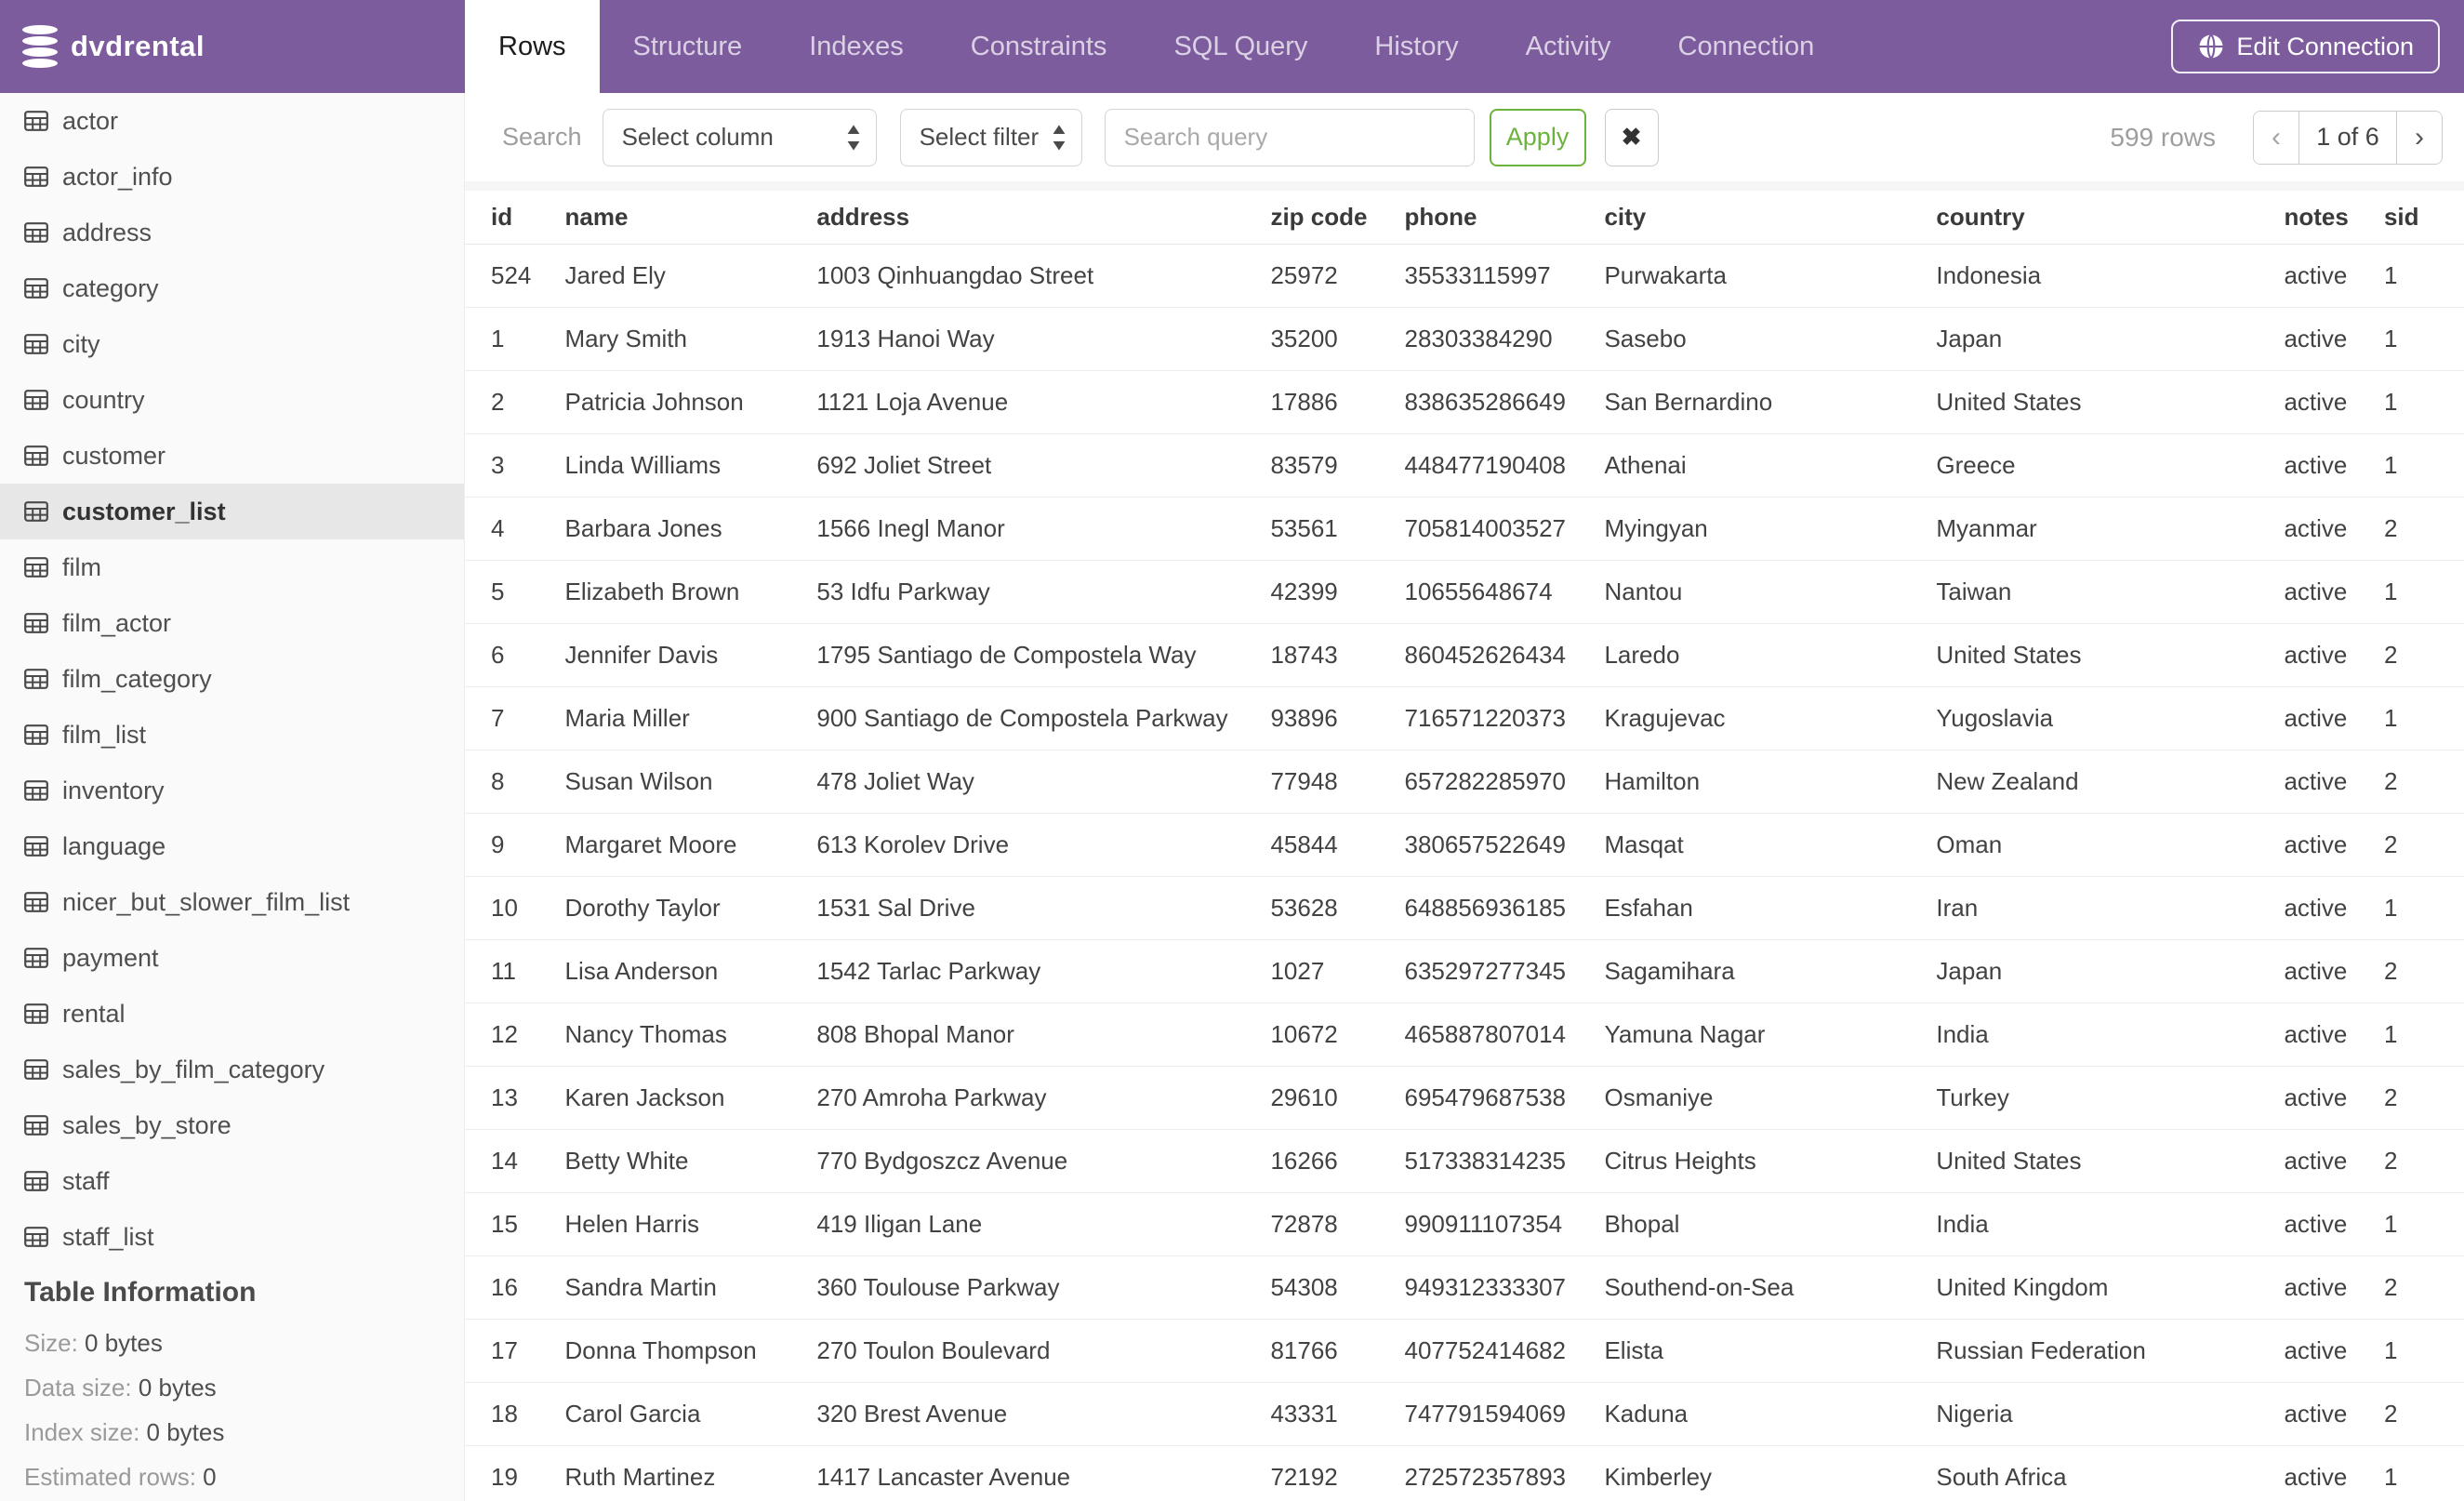 This screenshot has width=2464, height=1501. What do you see at coordinates (1240, 46) in the screenshot?
I see `tab-sql-query: SQL Query` at bounding box center [1240, 46].